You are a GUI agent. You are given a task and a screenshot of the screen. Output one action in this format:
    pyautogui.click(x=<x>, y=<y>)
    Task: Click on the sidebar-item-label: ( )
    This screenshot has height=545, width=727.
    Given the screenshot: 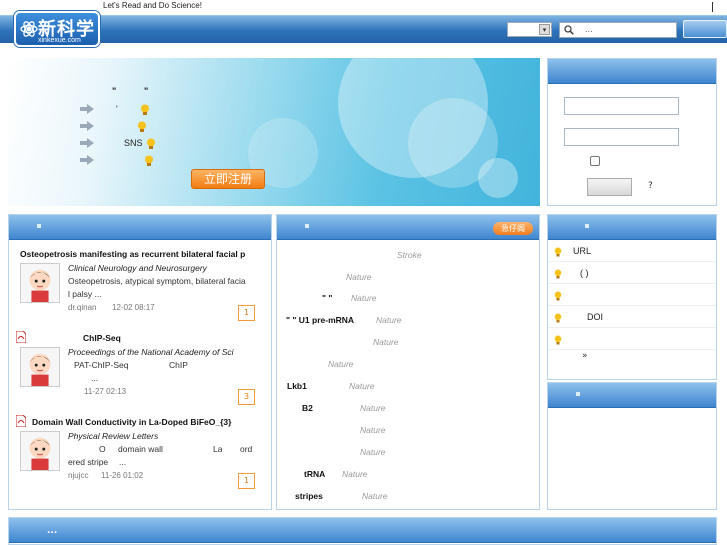 What is the action you would take?
    pyautogui.click(x=584, y=273)
    